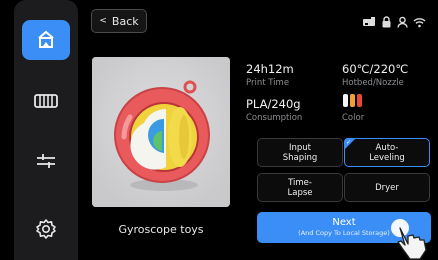 The width and height of the screenshot is (438, 260). Describe the element at coordinates (46, 130) in the screenshot. I see `sidebar` at that location.